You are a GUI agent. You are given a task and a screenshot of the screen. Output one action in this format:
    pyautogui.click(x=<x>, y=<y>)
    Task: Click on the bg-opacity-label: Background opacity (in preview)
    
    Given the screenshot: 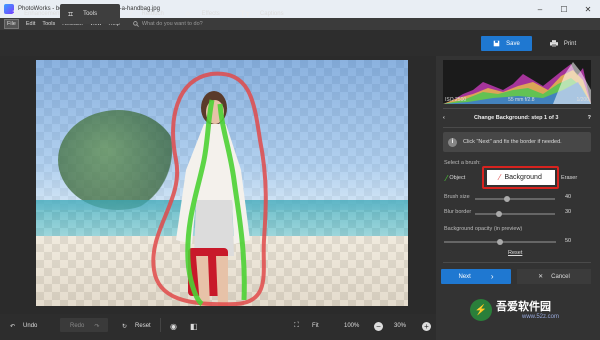 What is the action you would take?
    pyautogui.click(x=483, y=229)
    